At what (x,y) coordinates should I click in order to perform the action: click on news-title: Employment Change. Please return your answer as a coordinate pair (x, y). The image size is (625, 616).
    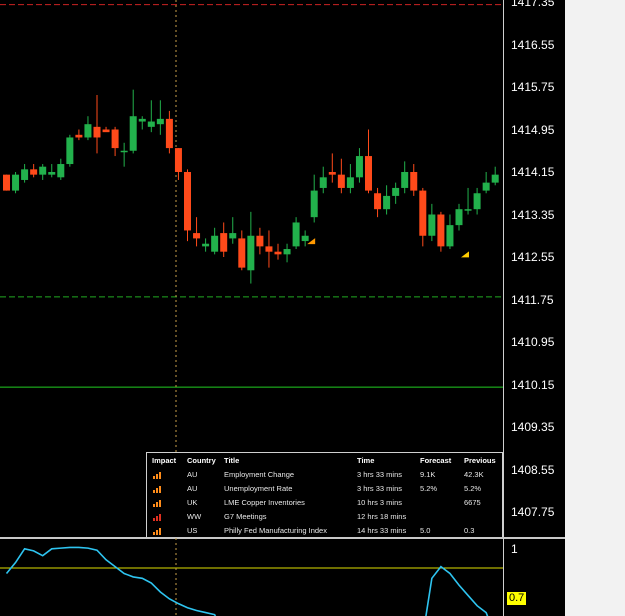
    Looking at the image, I should click on (259, 474).